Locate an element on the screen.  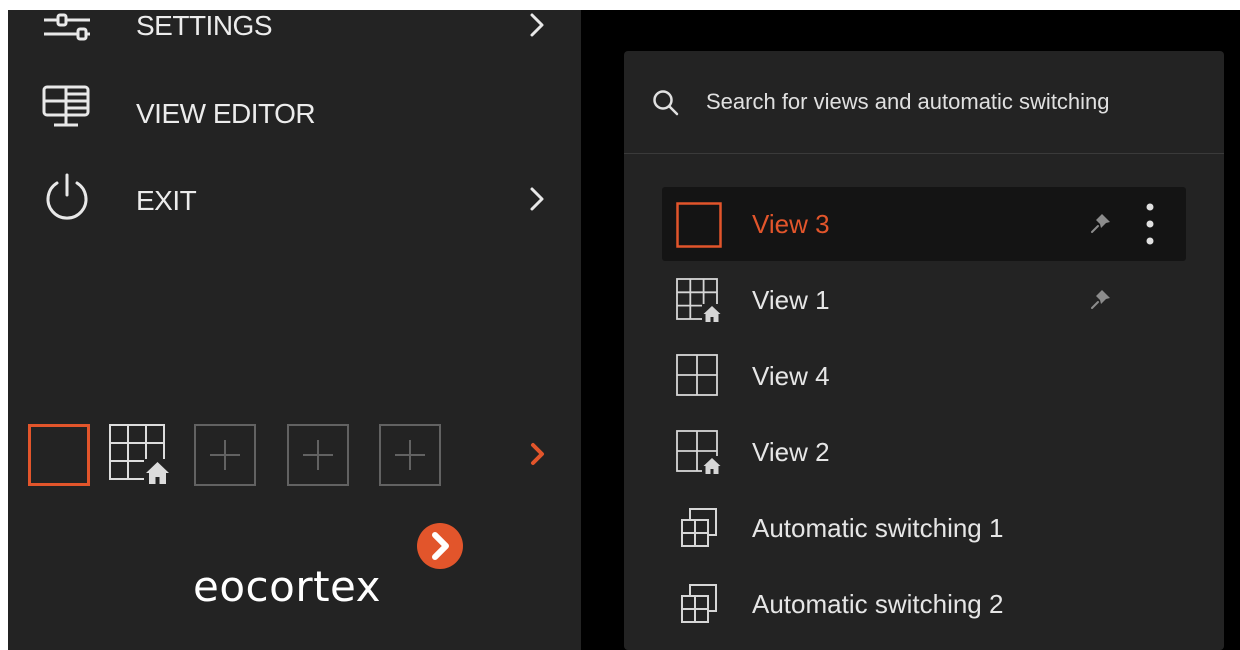
strip-next-button is located at coordinates (538, 454).